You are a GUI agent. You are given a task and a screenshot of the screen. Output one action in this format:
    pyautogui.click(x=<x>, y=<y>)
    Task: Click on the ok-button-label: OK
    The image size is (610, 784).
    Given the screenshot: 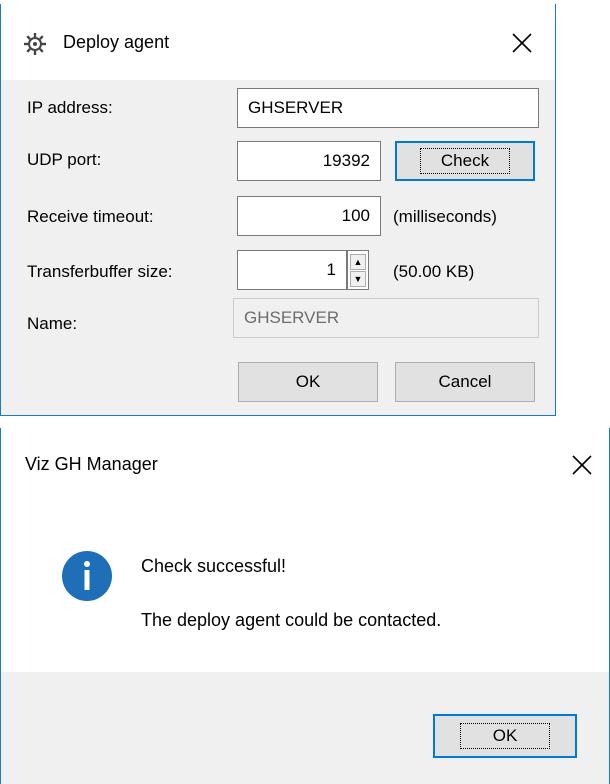 What is the action you would take?
    pyautogui.click(x=505, y=736)
    